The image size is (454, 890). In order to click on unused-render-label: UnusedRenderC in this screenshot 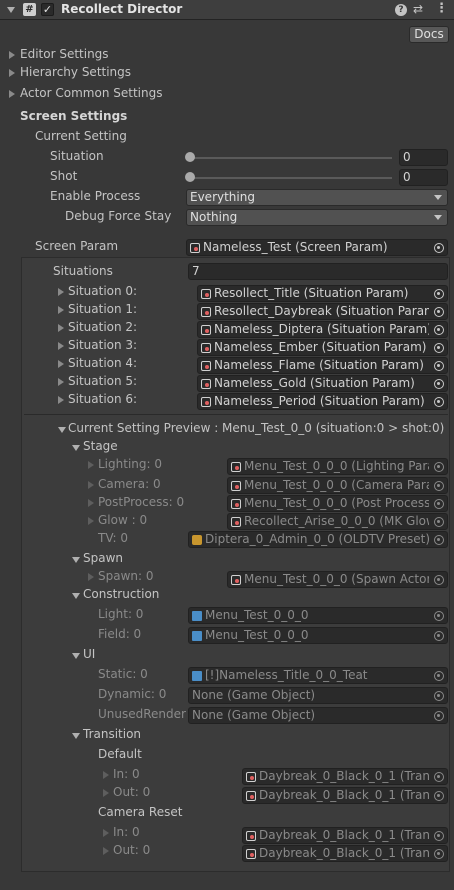, I will do `click(142, 714)`.